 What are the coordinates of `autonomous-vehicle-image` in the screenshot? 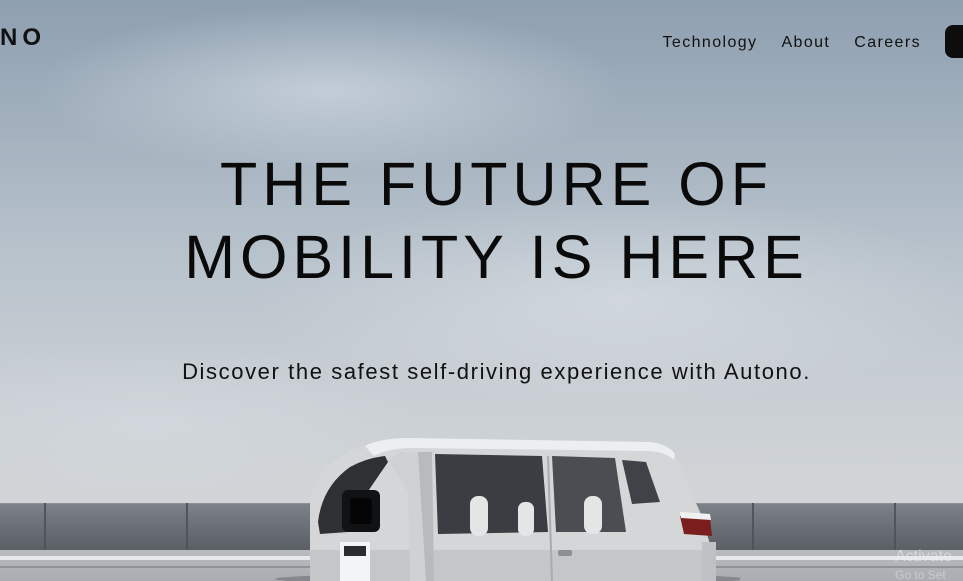 It's located at (507, 509).